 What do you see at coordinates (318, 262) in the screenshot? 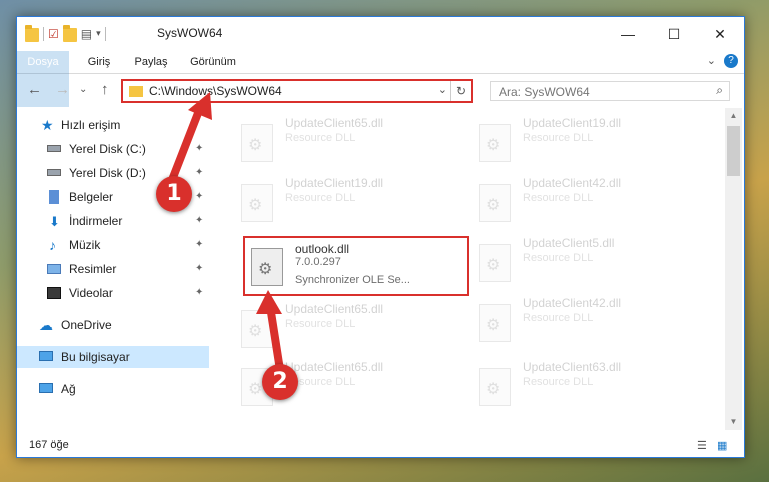
I see `file-version: 7.0.0.297` at bounding box center [318, 262].